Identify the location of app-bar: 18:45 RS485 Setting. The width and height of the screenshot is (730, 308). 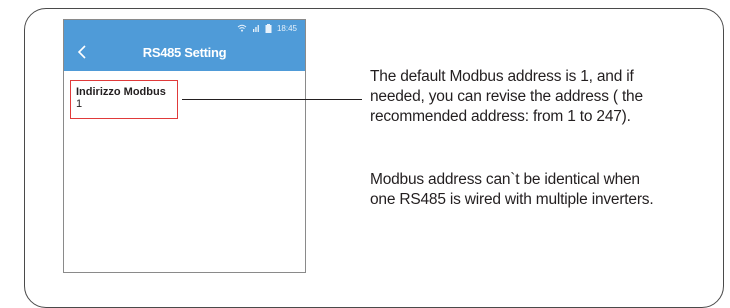
(184, 45).